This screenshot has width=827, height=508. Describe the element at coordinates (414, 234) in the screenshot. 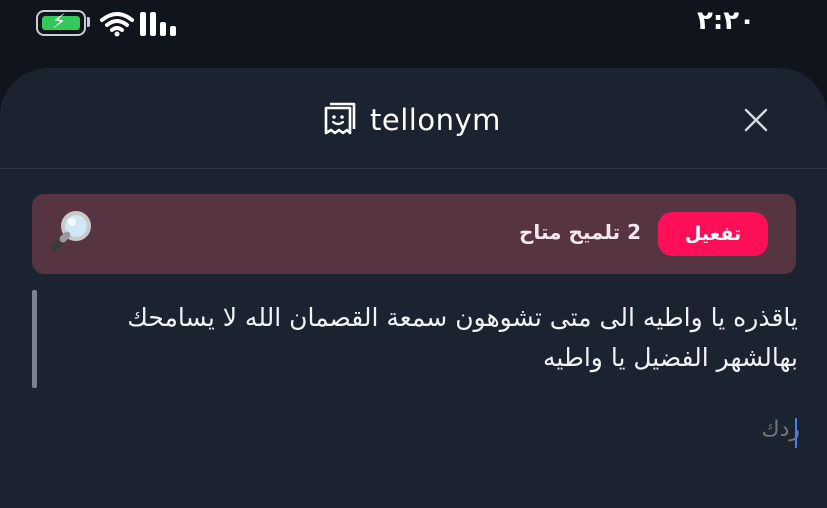

I see `hint-banner: 2 تلميح متاح تفعيل` at that location.